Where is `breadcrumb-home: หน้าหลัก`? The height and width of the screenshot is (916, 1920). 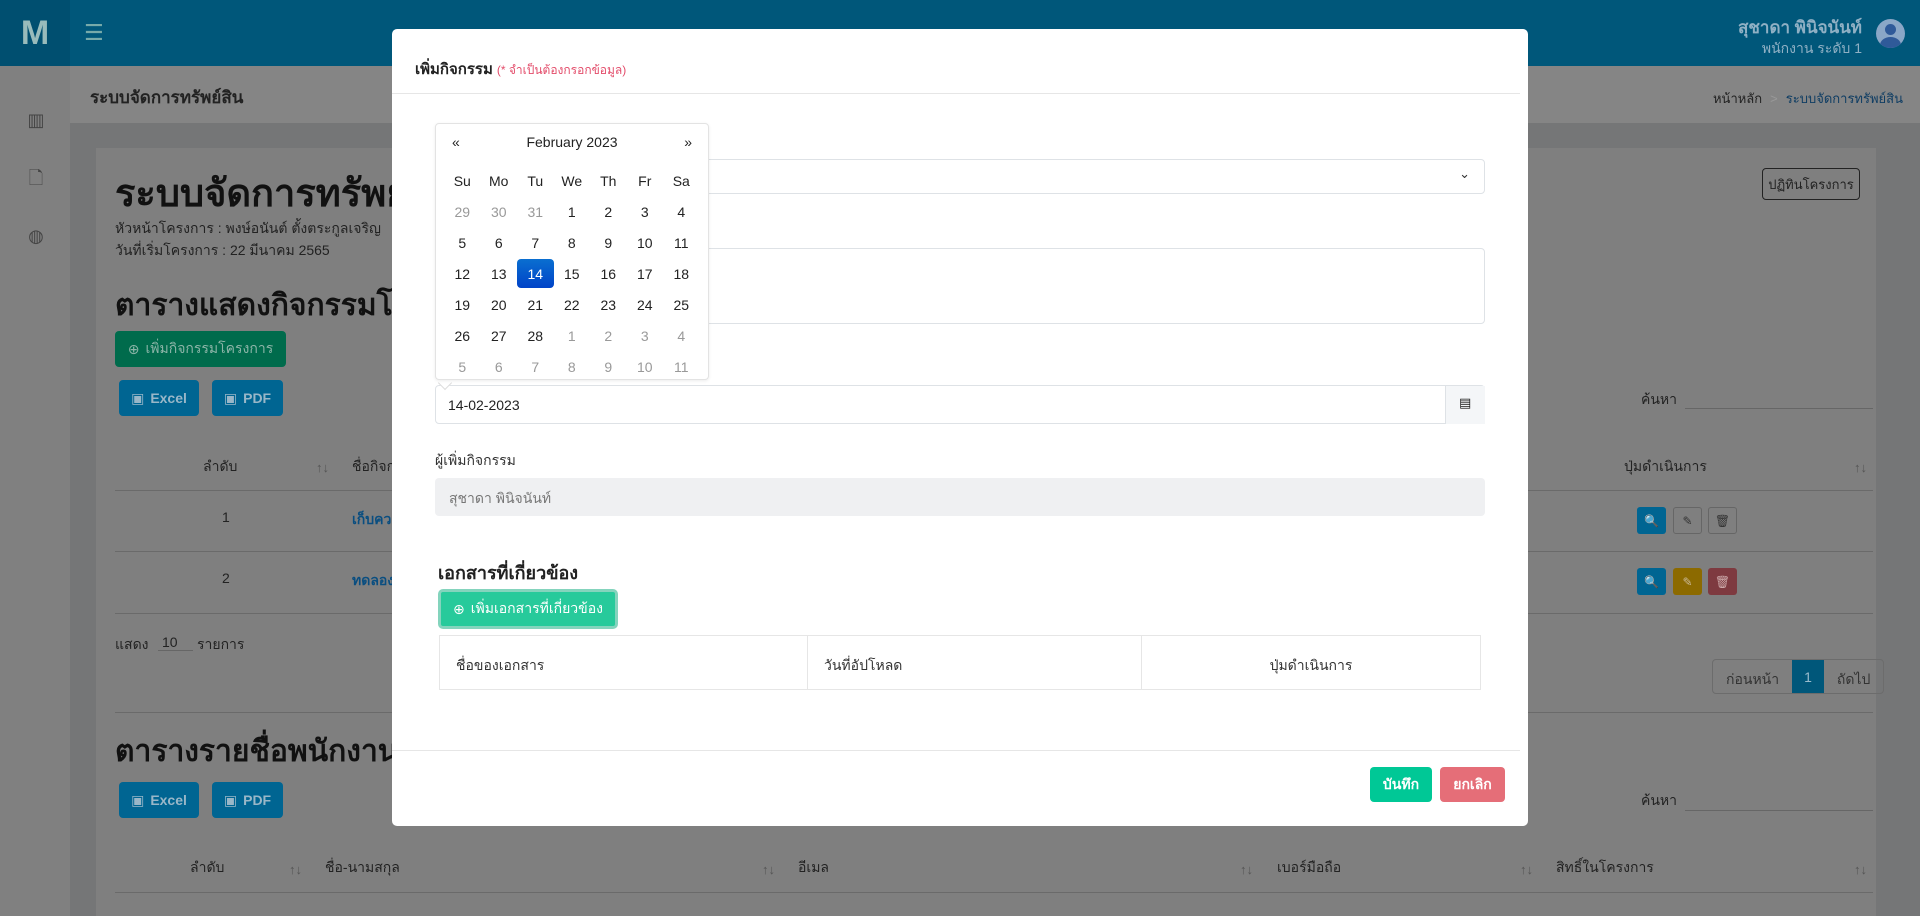 breadcrumb-home: หน้าหลัก is located at coordinates (1737, 98).